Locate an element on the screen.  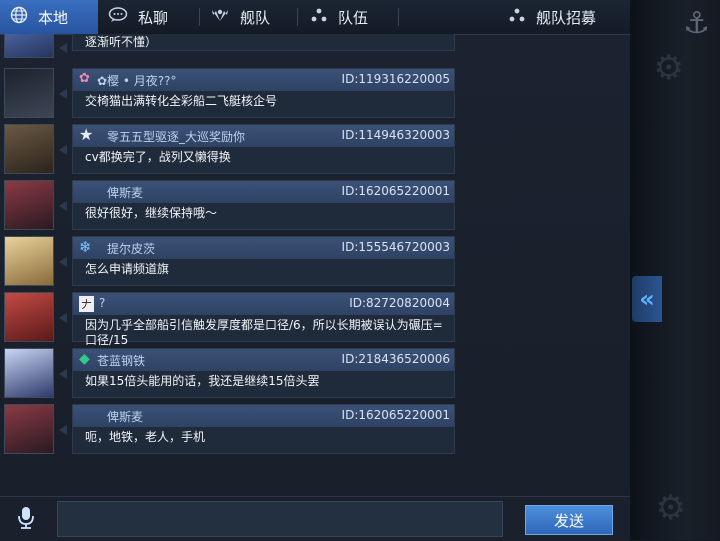
chat-input-bar: 发送 is located at coordinates (315, 518).